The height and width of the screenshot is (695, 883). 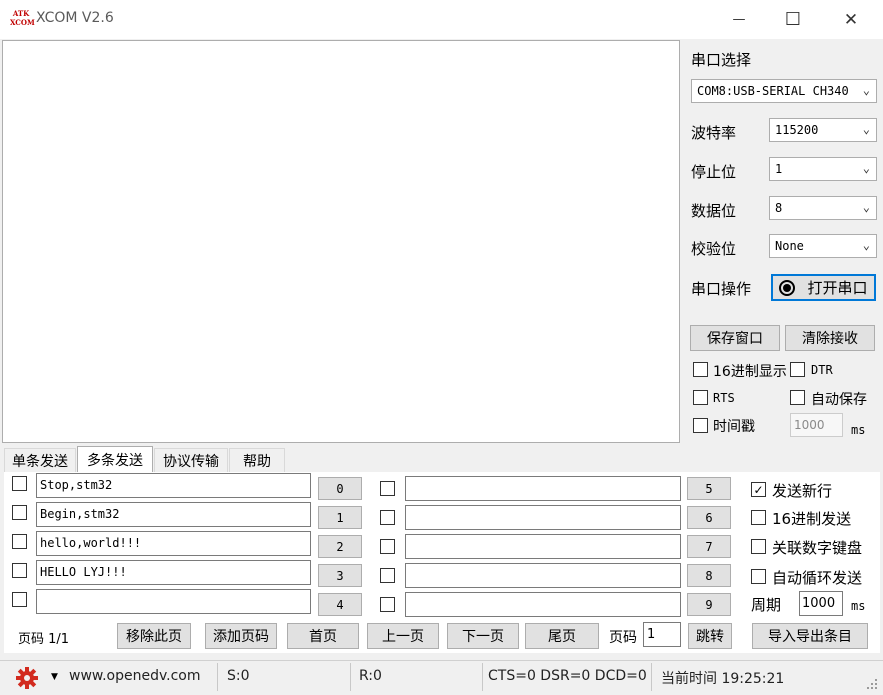 What do you see at coordinates (40, 460) in the screenshot?
I see `tab-single-send: 单条发送` at bounding box center [40, 460].